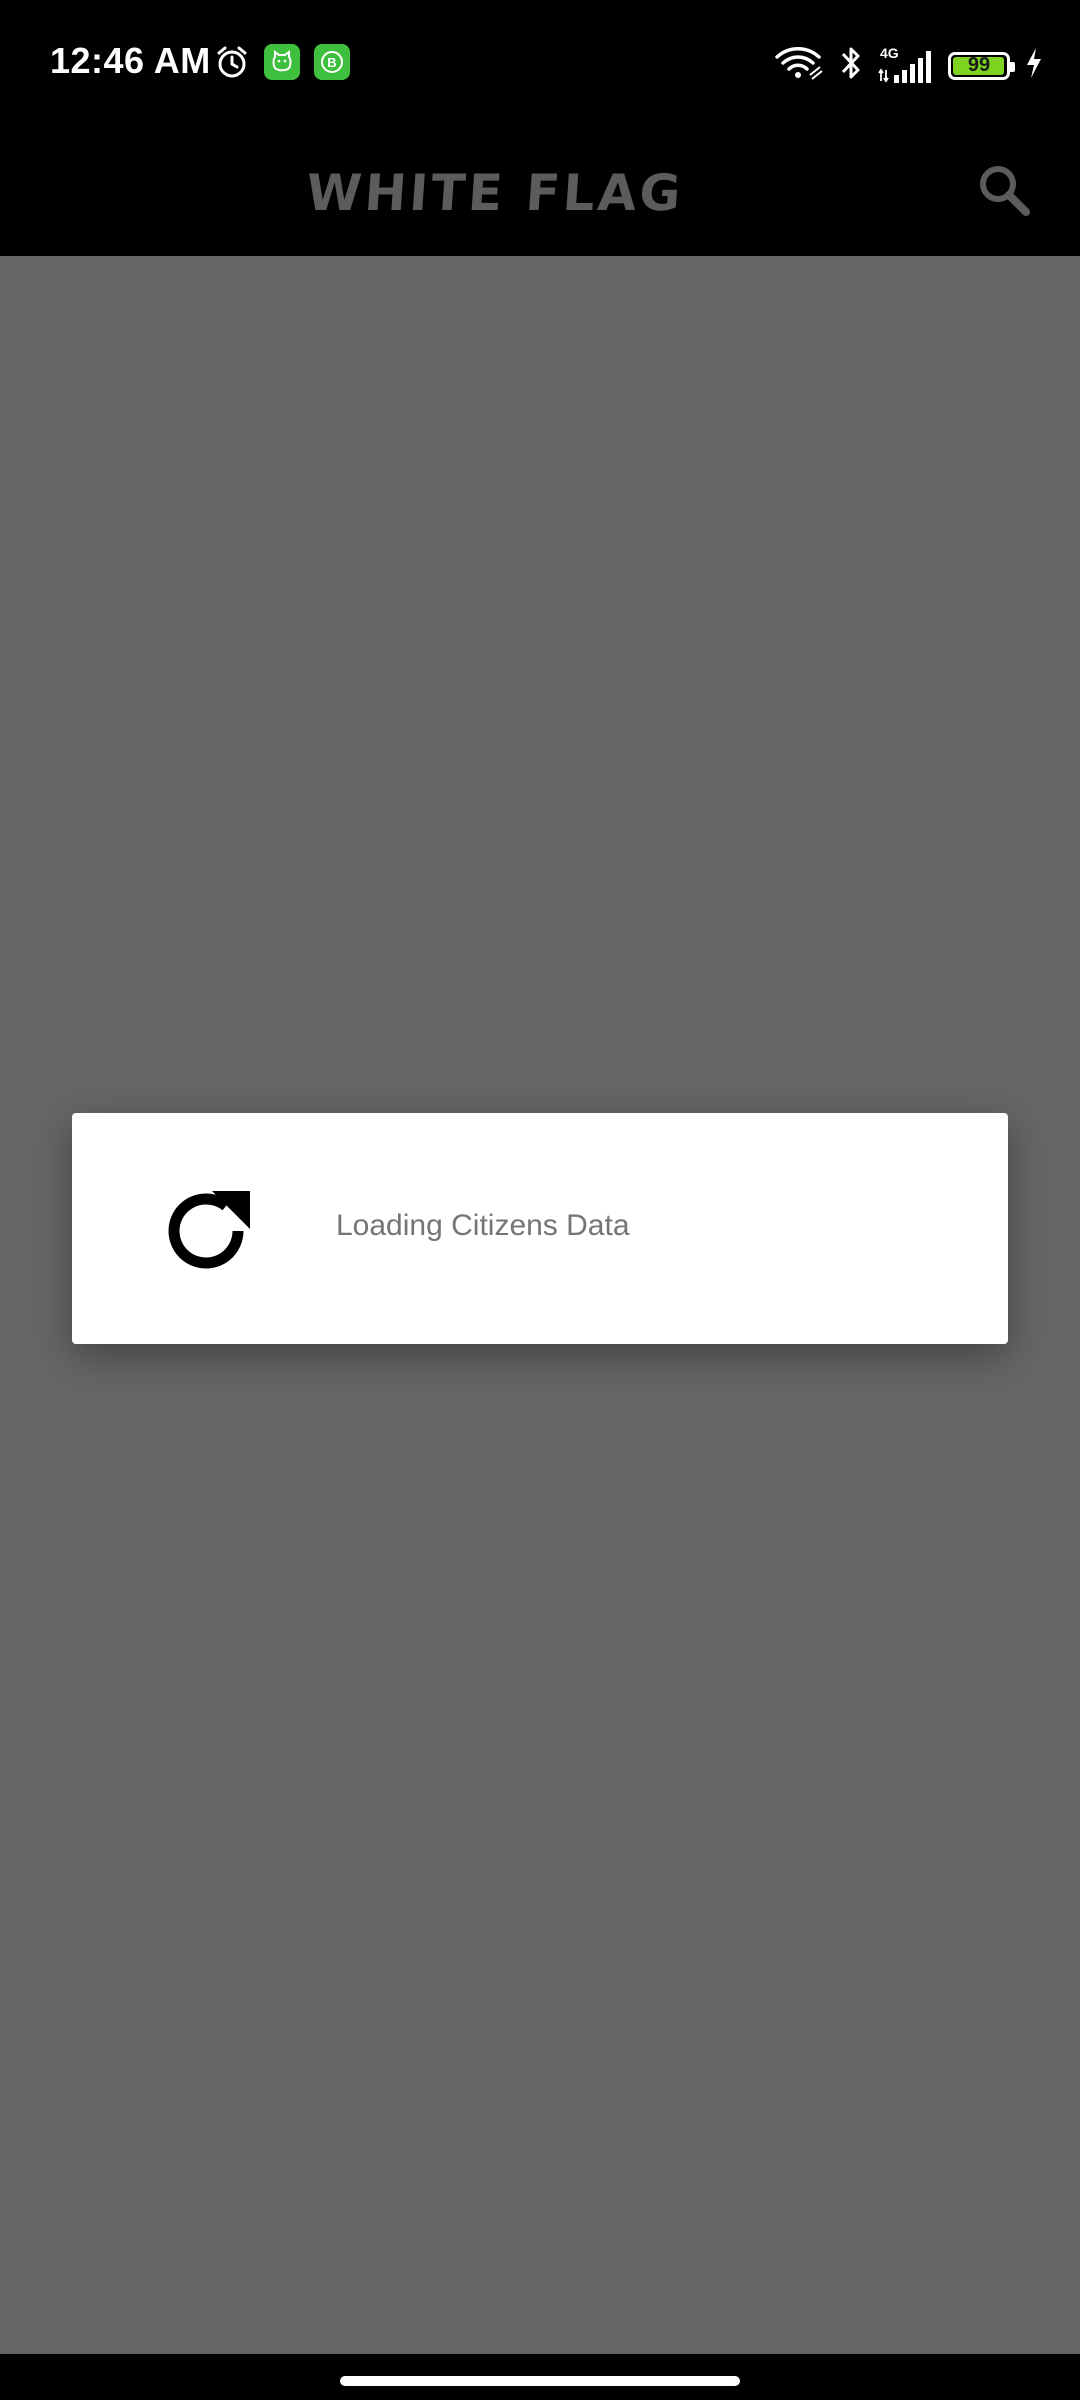 The image size is (1080, 2400). I want to click on home-indicator, so click(540, 2381).